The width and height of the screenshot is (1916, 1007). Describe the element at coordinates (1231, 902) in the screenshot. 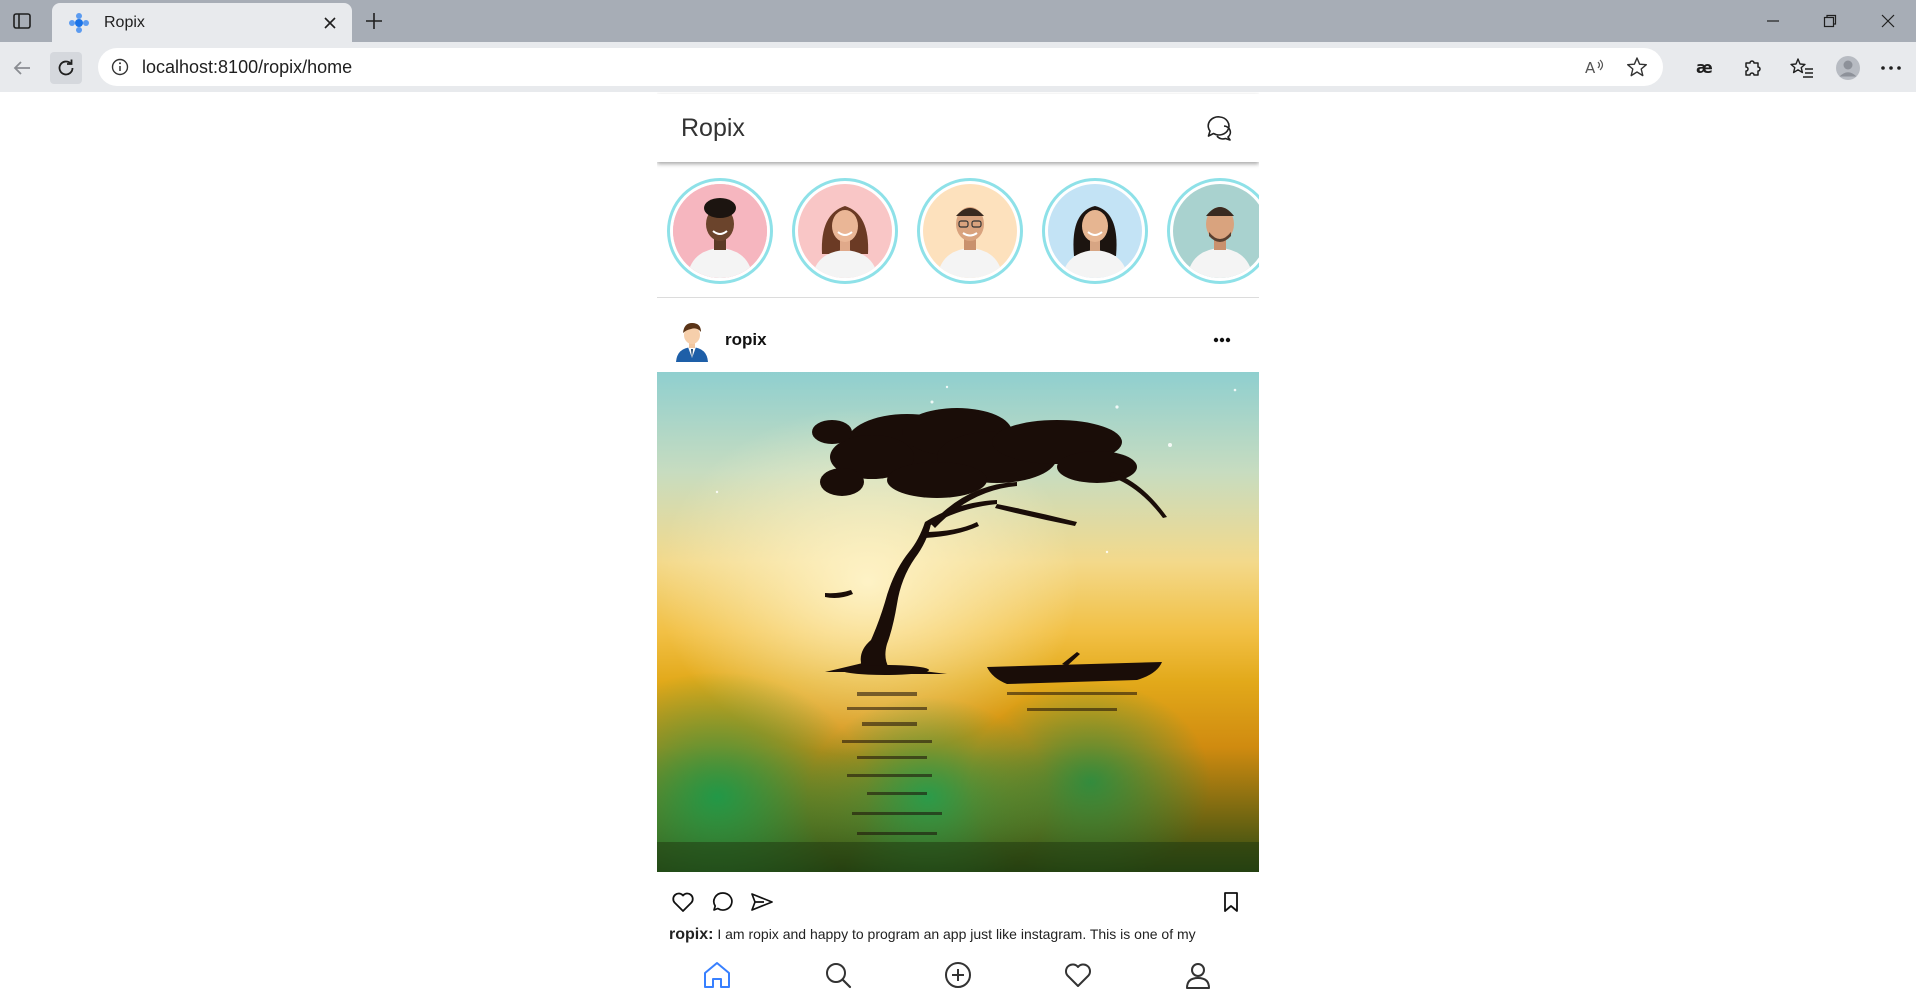

I see `bookmark-icon` at that location.